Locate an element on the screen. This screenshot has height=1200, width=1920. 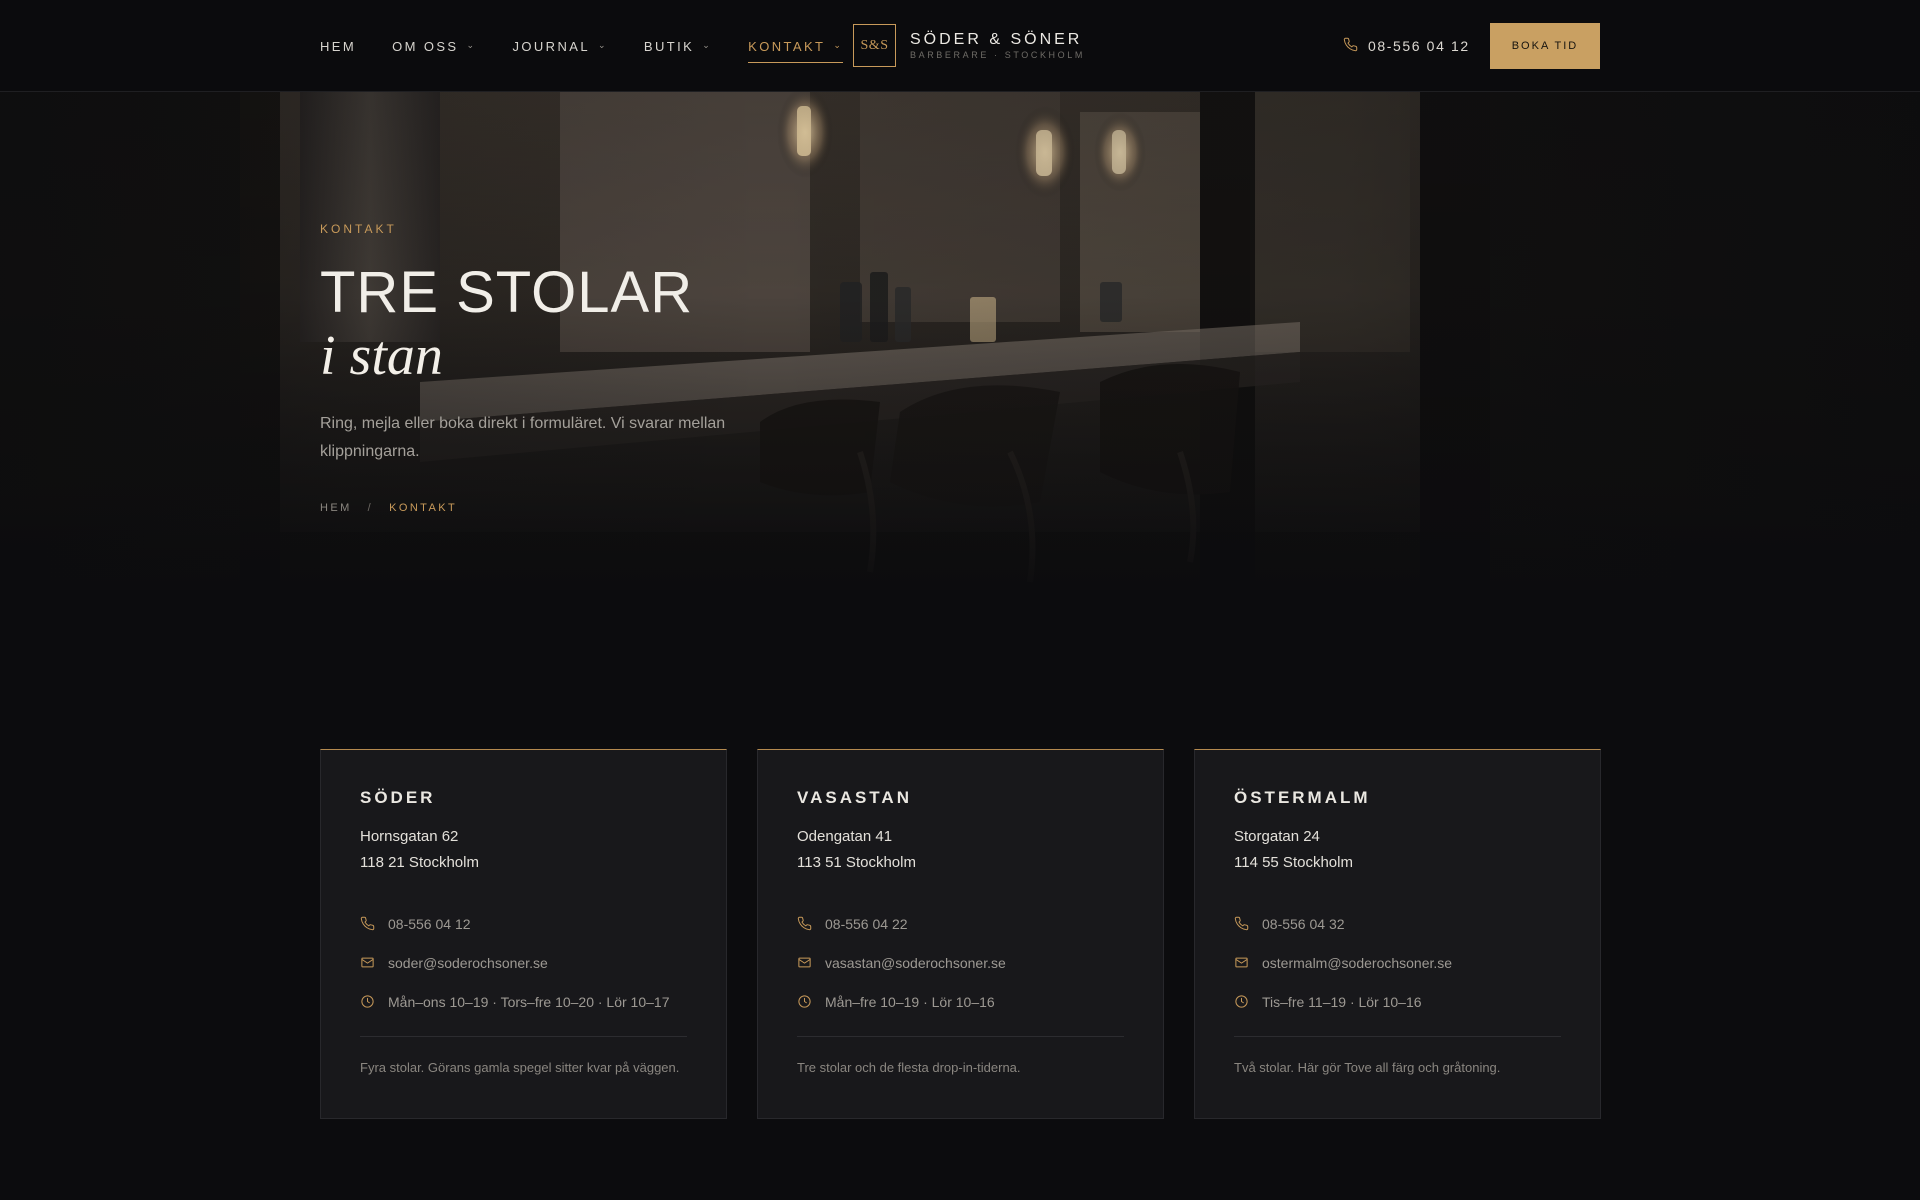
nav-item-label: JOURNAL is located at coordinates (551, 46).